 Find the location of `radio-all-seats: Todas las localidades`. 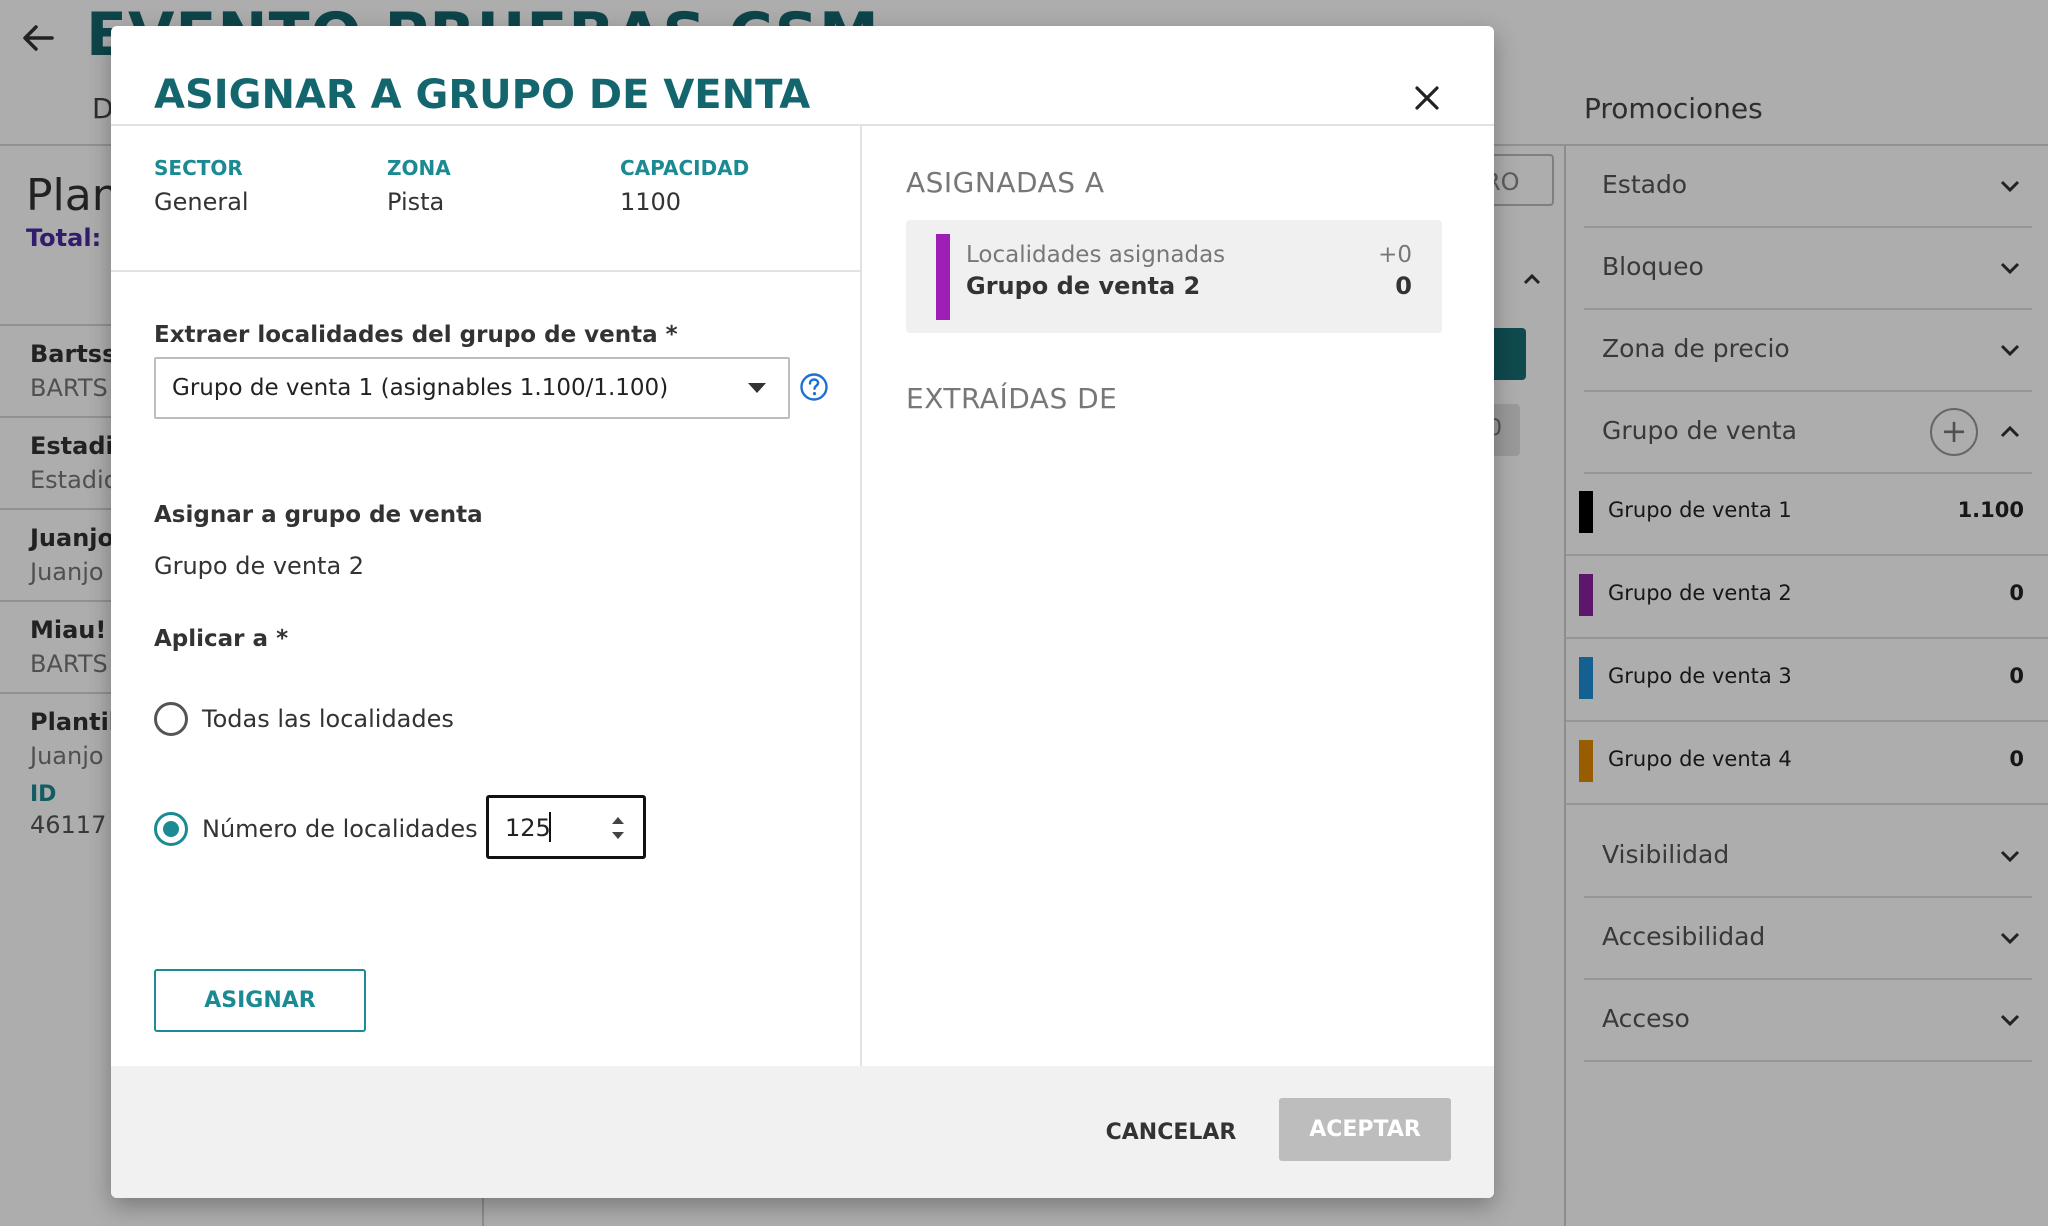

radio-all-seats: Todas las localidades is located at coordinates (314, 720).